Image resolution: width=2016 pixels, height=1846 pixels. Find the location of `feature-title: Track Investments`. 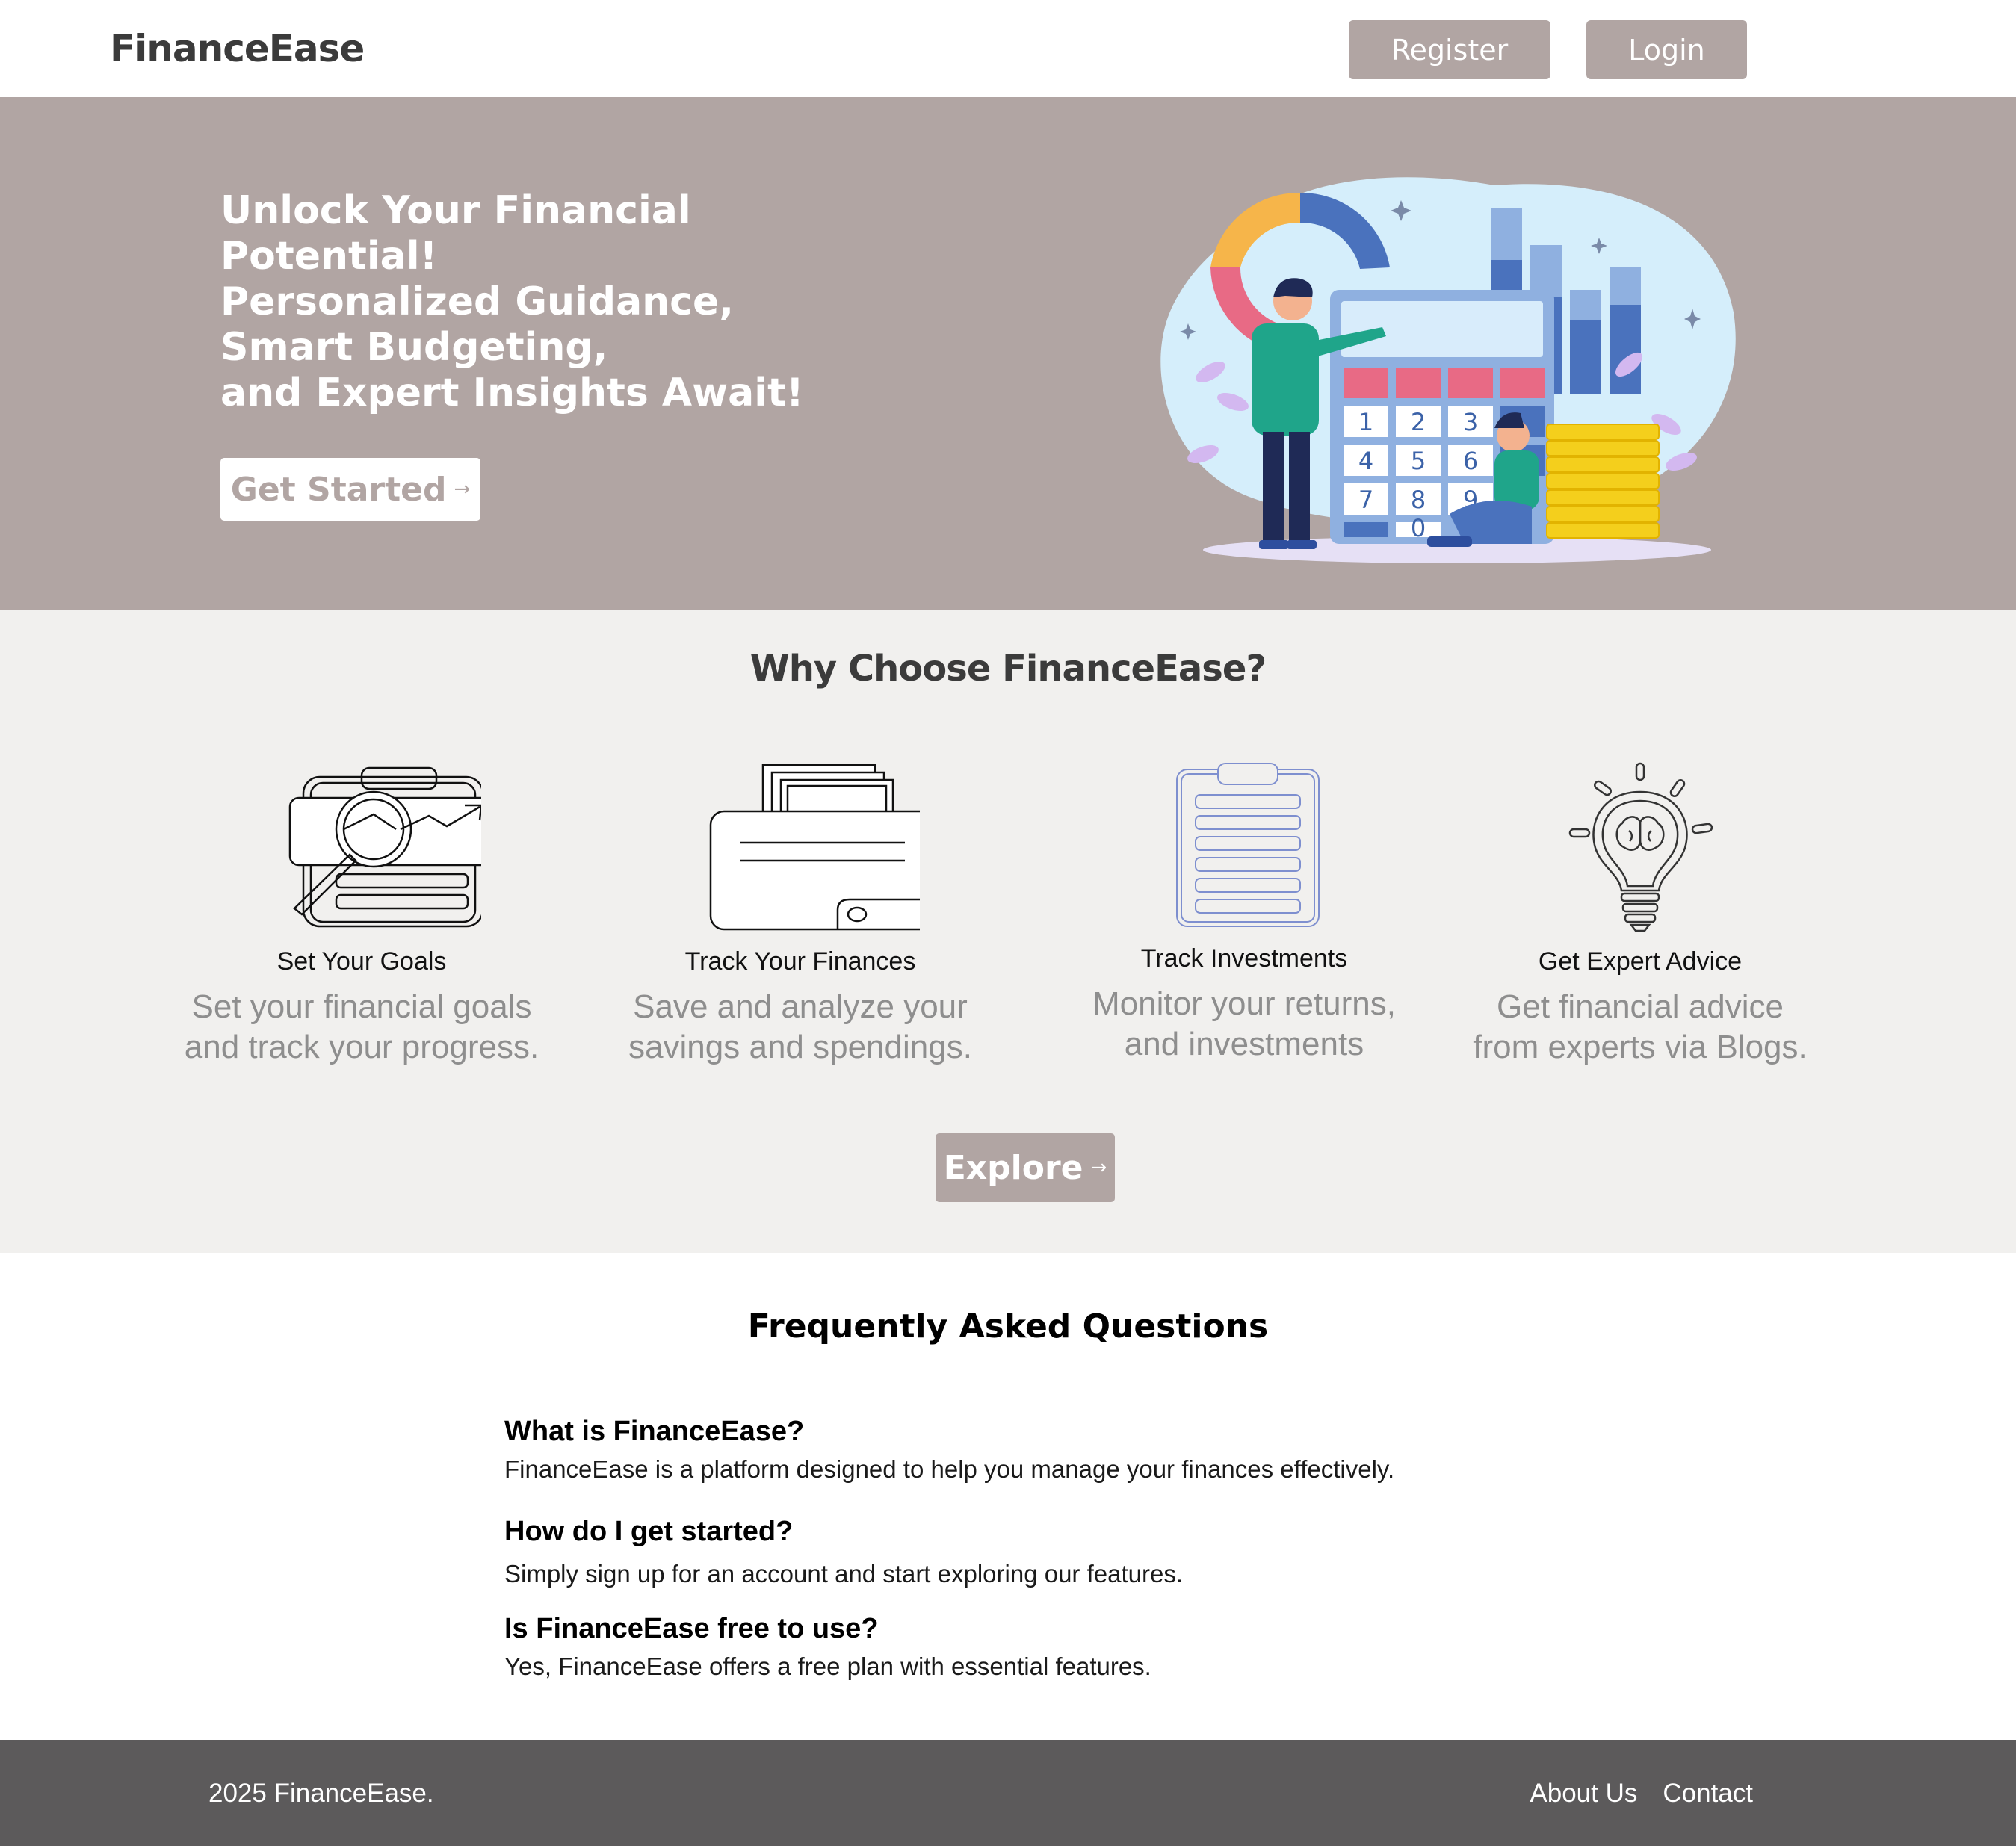

feature-title: Track Investments is located at coordinates (1244, 958).